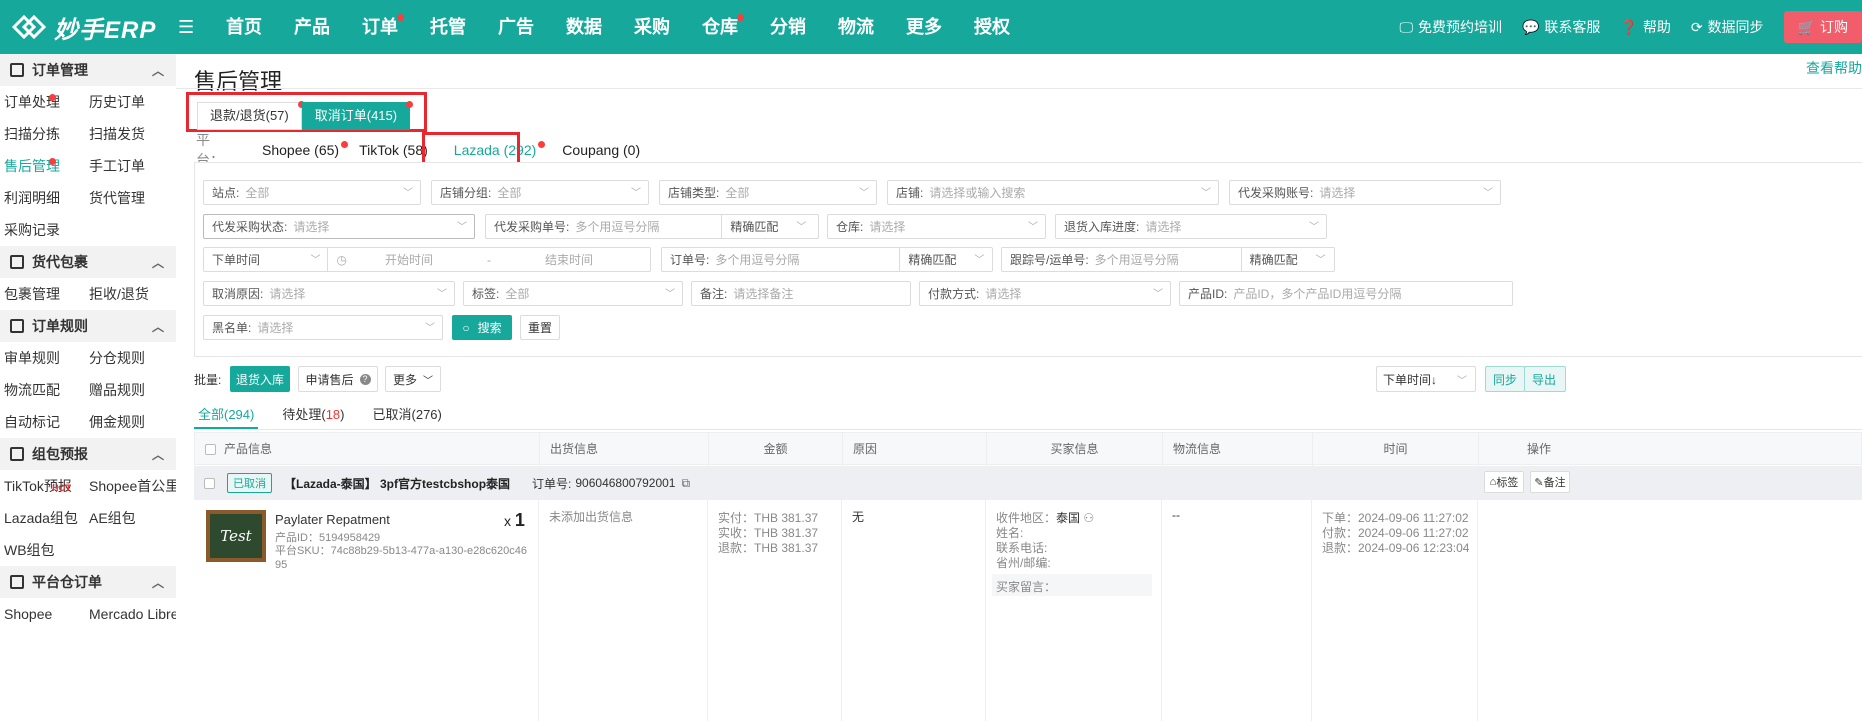 Image resolution: width=1862 pixels, height=721 pixels. I want to click on sort-select: 下单时间↓ ﹀, so click(1426, 379).